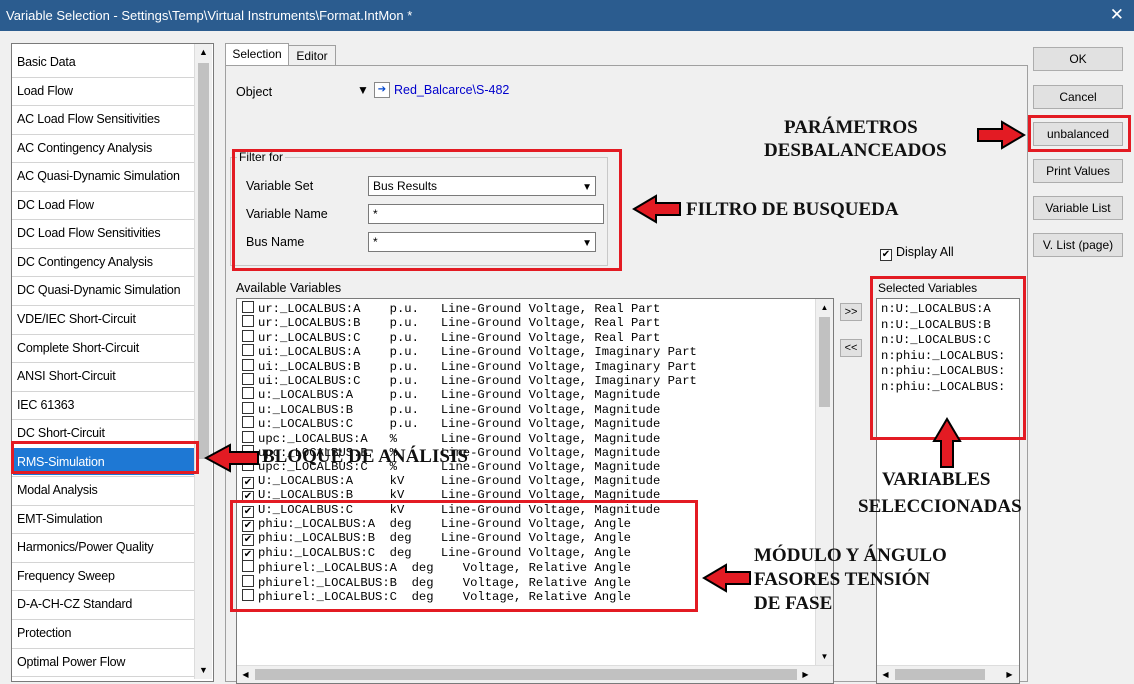  I want to click on remove-variable-button: <<, so click(851, 348).